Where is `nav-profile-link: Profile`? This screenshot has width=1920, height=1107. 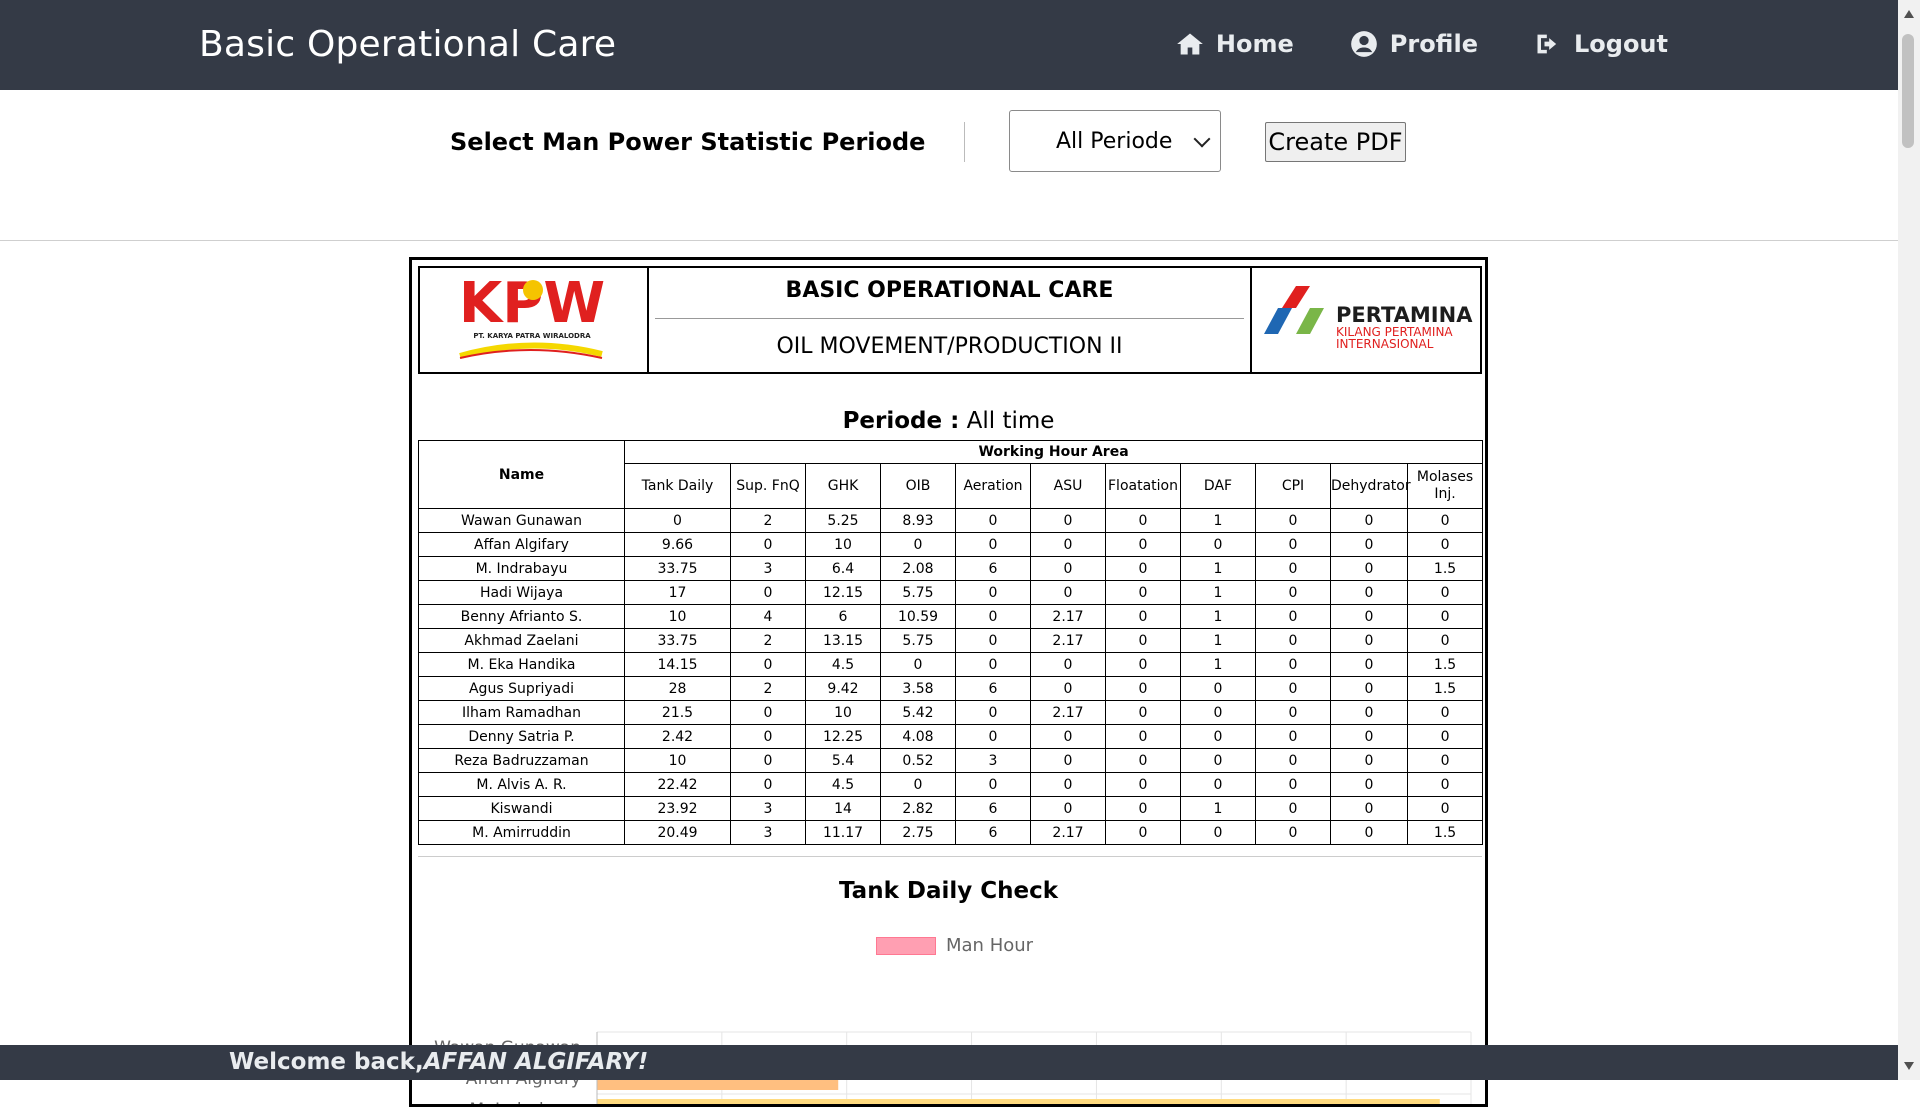 nav-profile-link: Profile is located at coordinates (1414, 44).